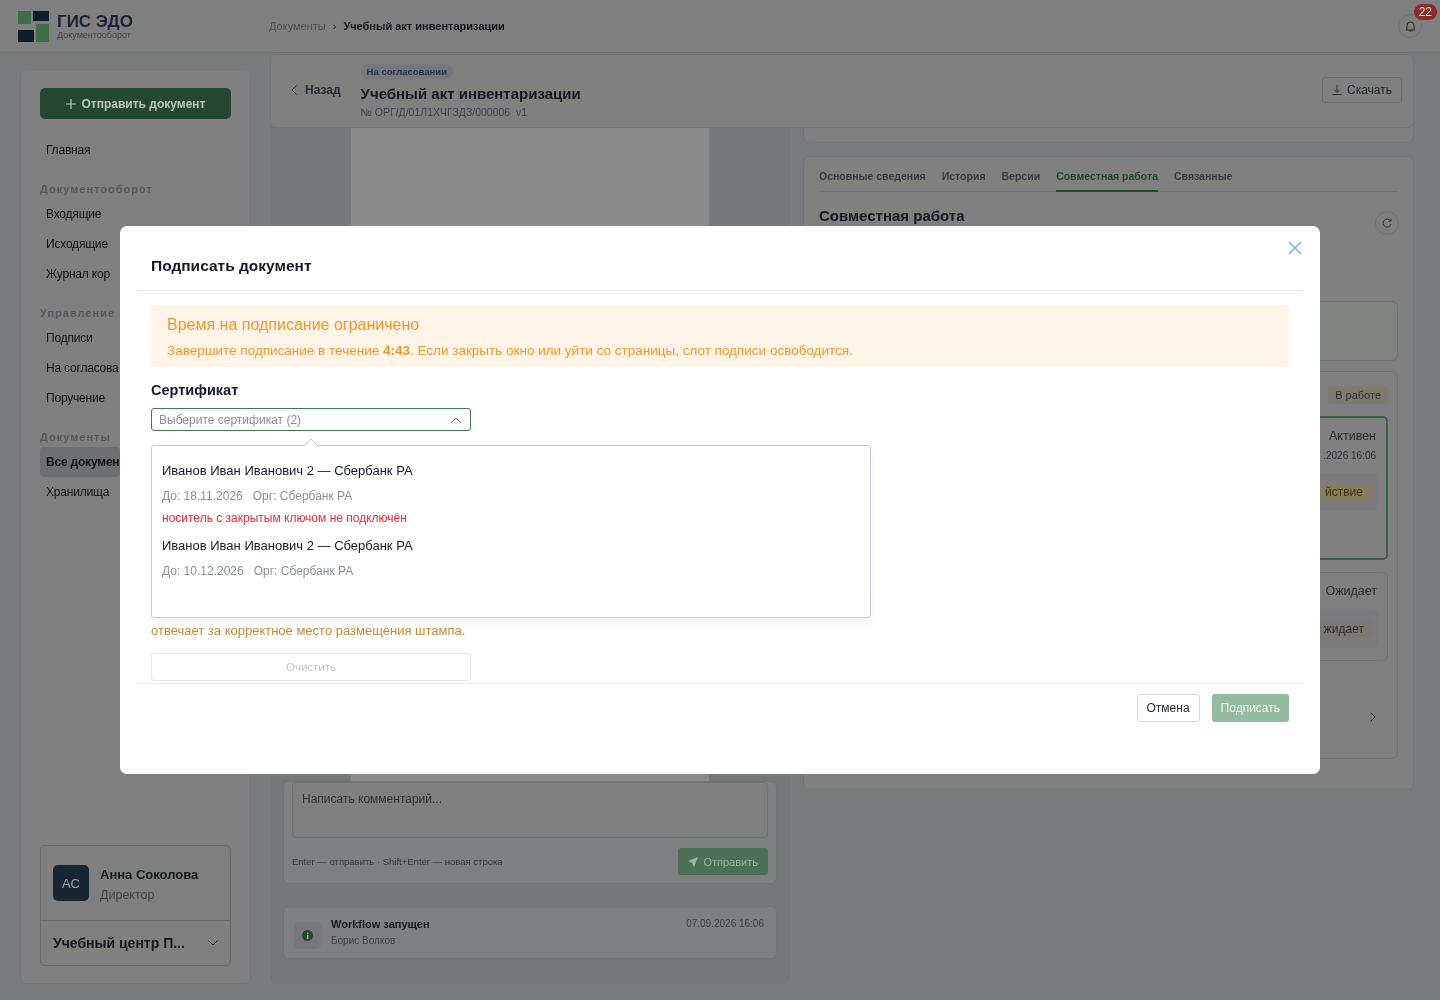 The image size is (1440, 1000). I want to click on step-time: .2026 16:06, so click(1350, 455).